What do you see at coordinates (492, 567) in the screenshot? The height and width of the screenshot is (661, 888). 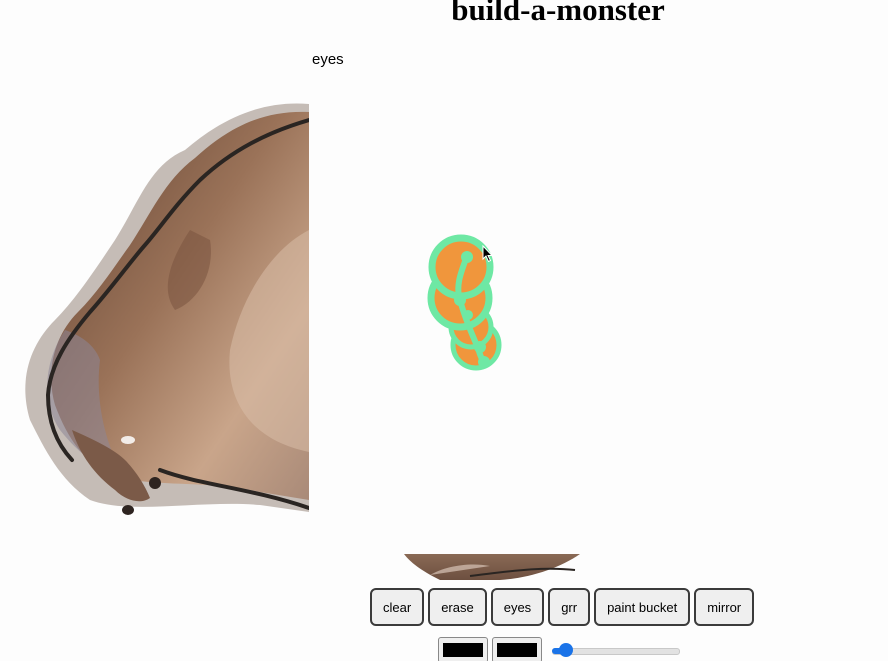 I see `monster-tail-fragment` at bounding box center [492, 567].